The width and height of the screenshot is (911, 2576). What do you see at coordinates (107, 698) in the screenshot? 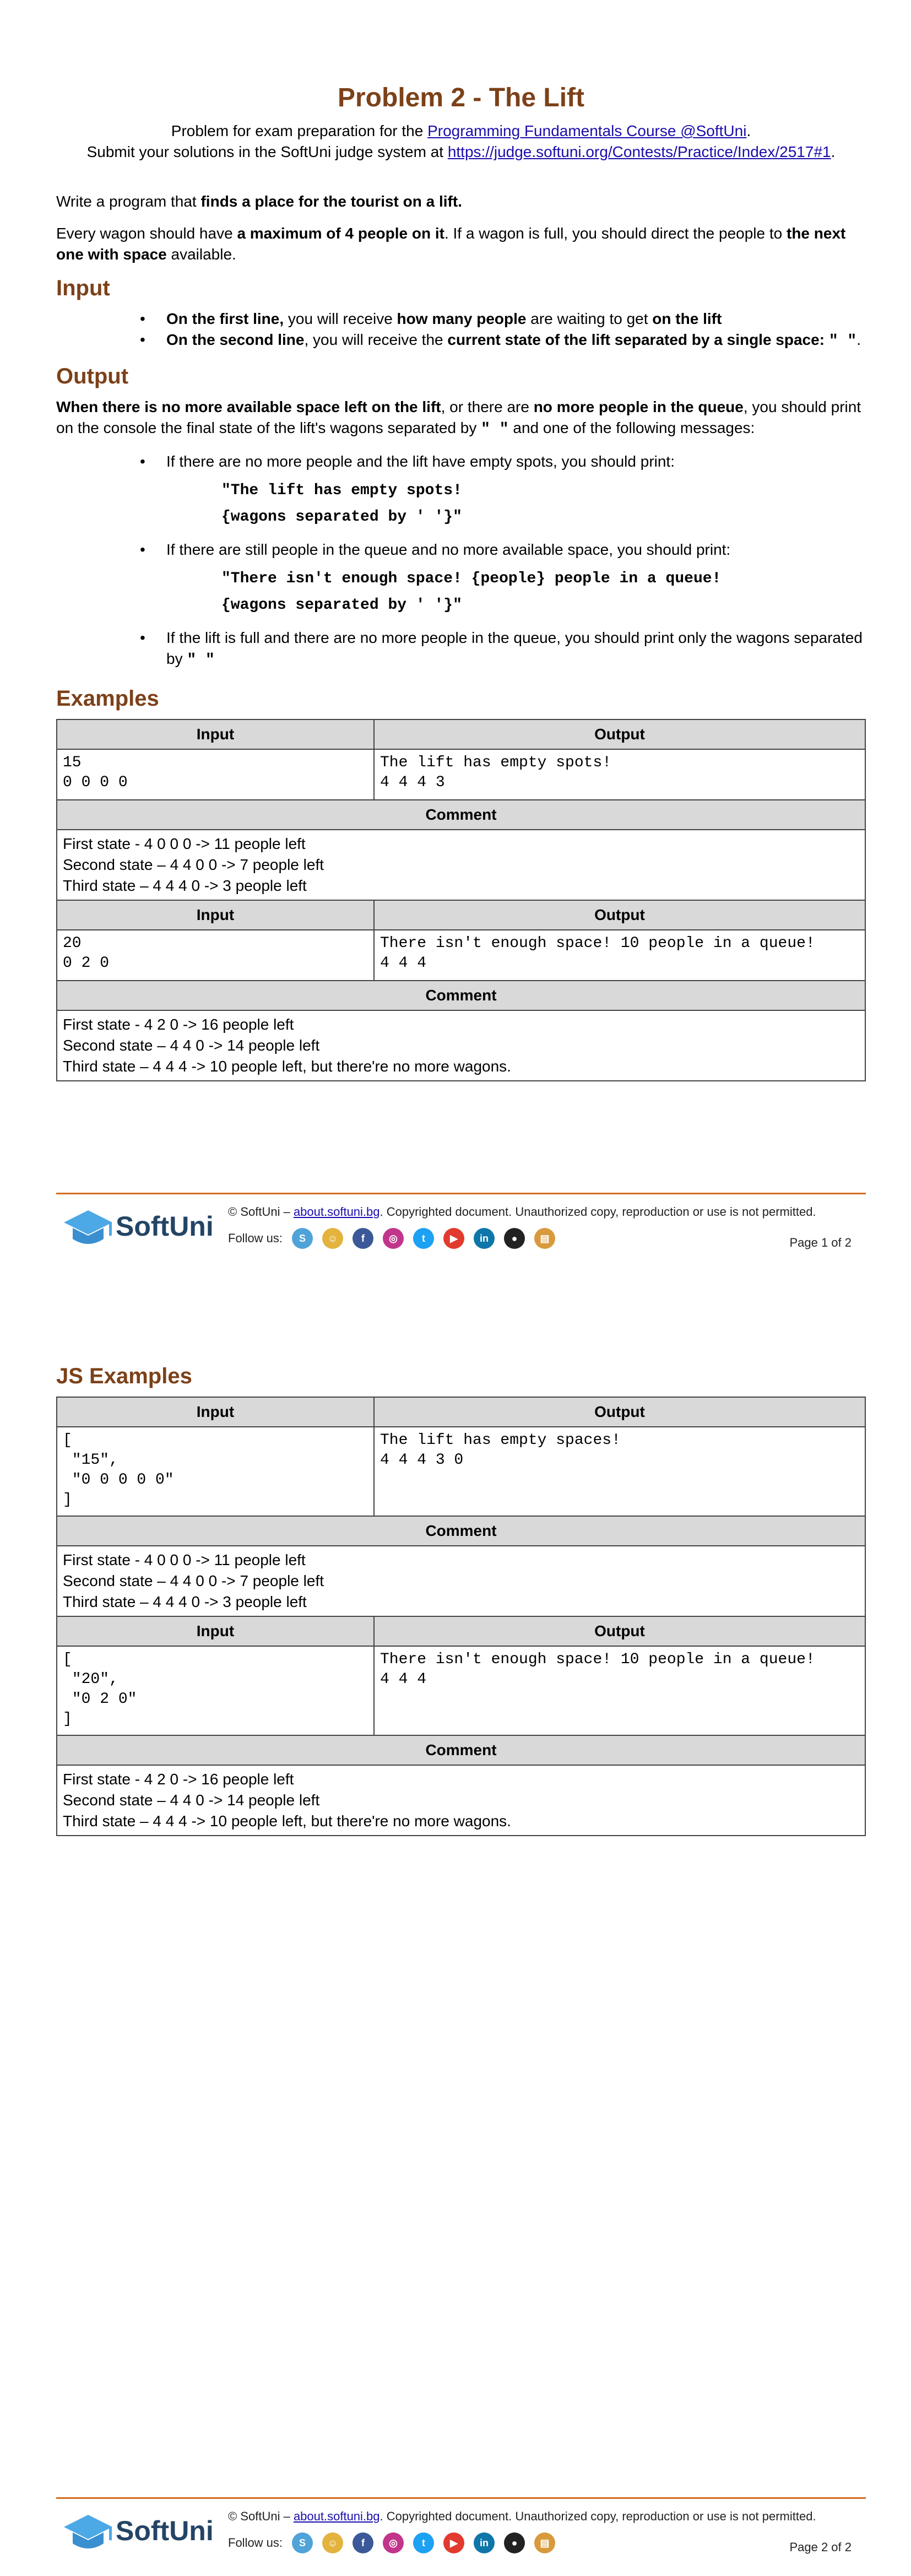
I see `examples-heading: Examples` at bounding box center [107, 698].